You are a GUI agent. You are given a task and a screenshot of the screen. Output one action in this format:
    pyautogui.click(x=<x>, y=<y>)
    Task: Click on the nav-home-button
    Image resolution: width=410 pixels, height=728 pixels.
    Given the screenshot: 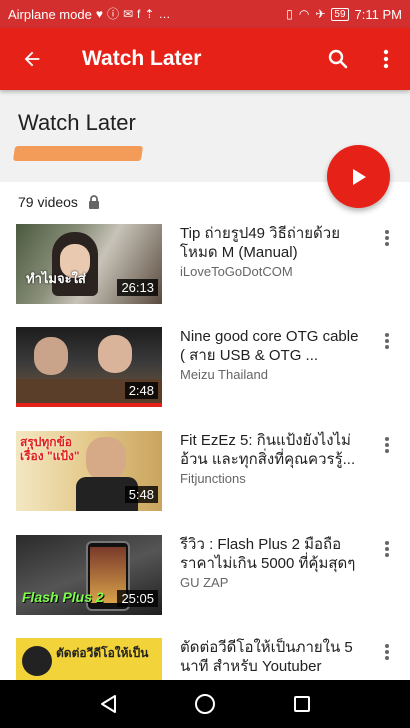 What is the action you would take?
    pyautogui.click(x=205, y=704)
    